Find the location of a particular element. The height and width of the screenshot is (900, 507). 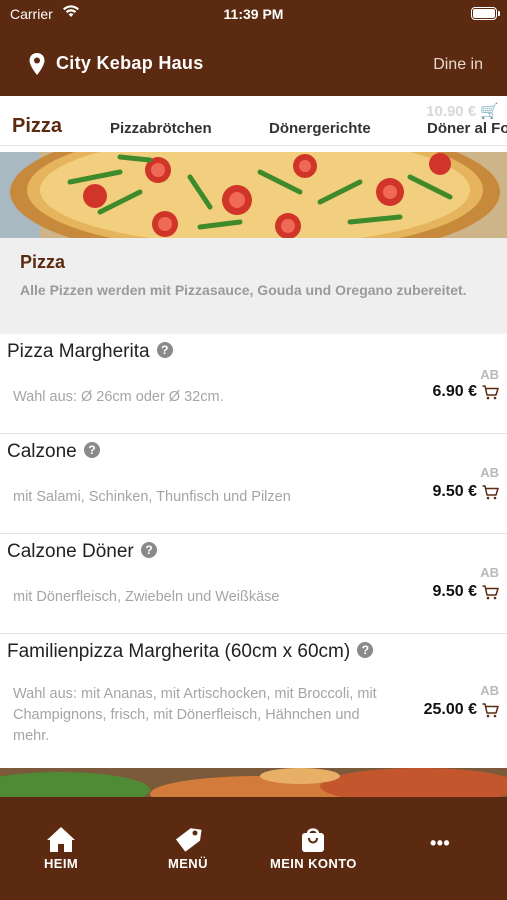

tab-doenergerichte: Dönergerichte is located at coordinates (320, 128).